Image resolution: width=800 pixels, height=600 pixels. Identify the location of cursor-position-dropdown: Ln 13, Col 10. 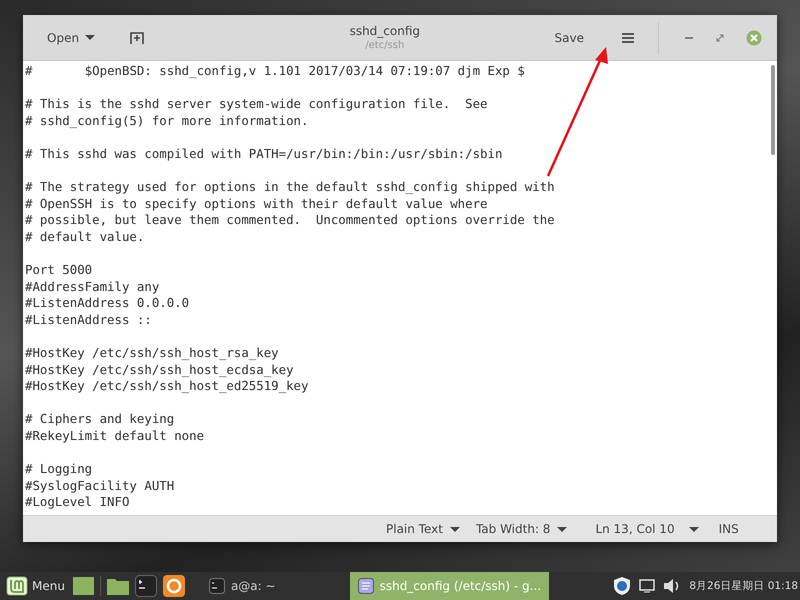
(647, 529).